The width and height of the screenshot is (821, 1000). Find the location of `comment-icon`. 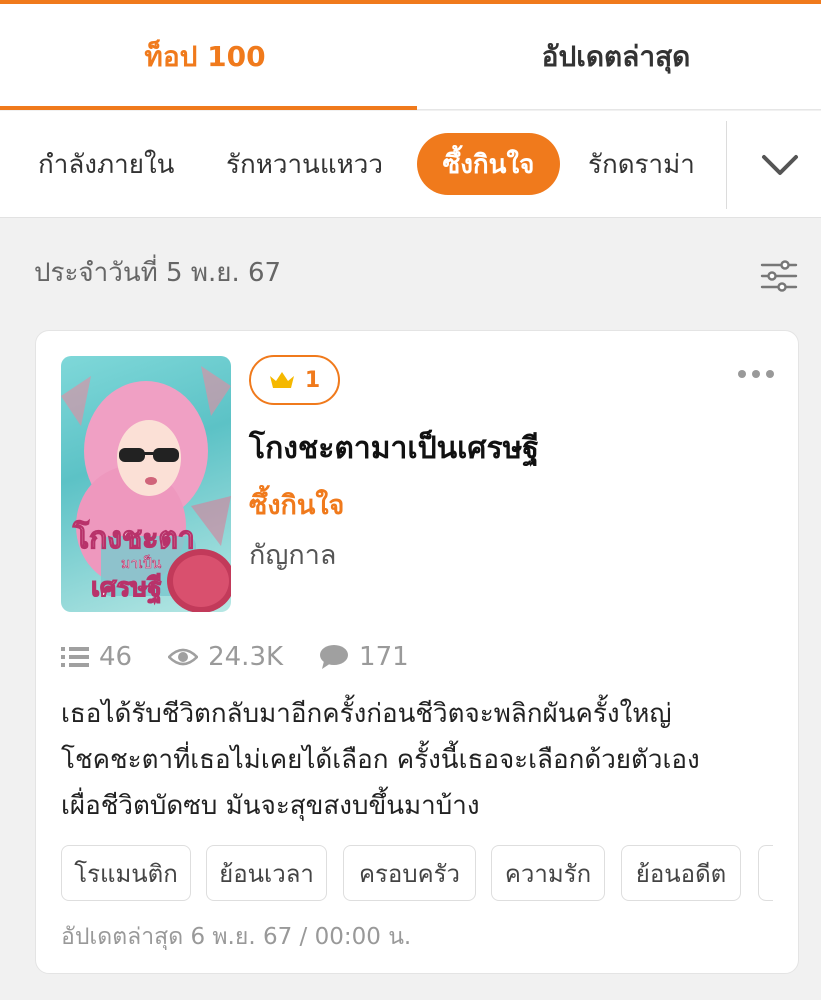

comment-icon is located at coordinates (334, 657).